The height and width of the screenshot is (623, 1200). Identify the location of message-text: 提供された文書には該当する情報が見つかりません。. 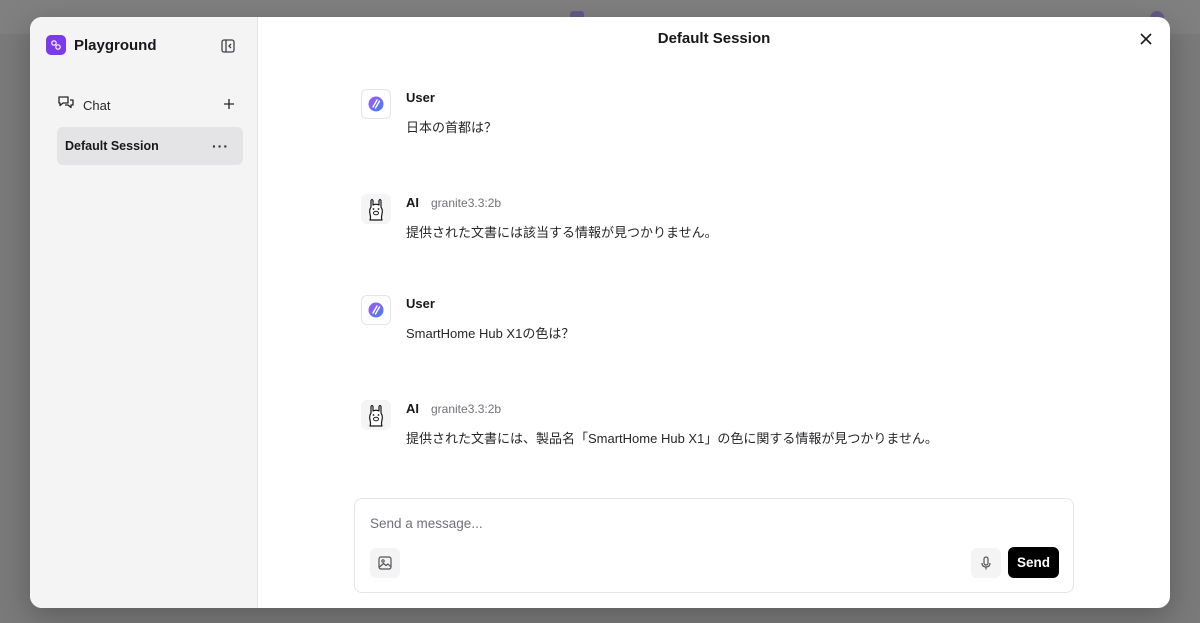
(562, 232).